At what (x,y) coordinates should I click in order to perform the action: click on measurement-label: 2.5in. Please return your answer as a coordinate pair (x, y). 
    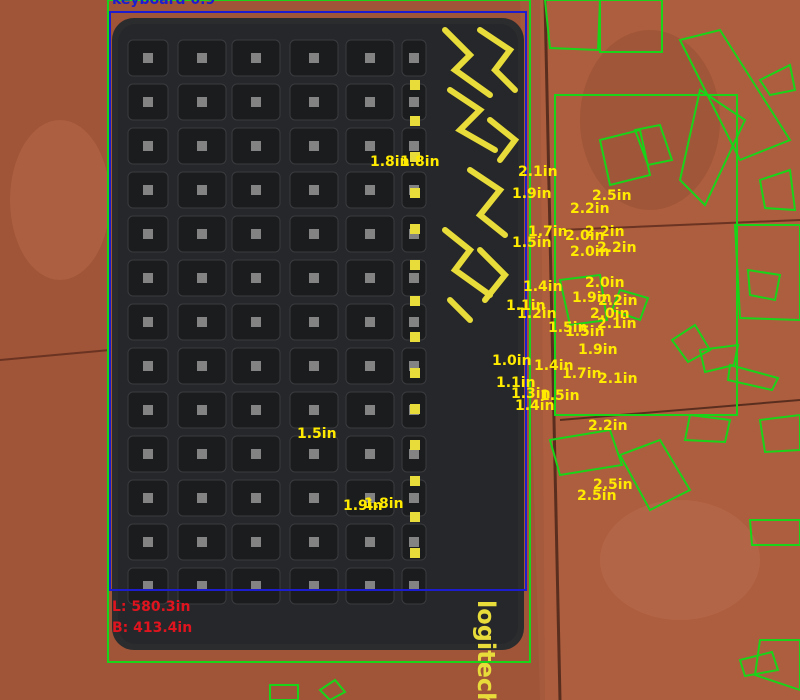
    Looking at the image, I should click on (597, 496).